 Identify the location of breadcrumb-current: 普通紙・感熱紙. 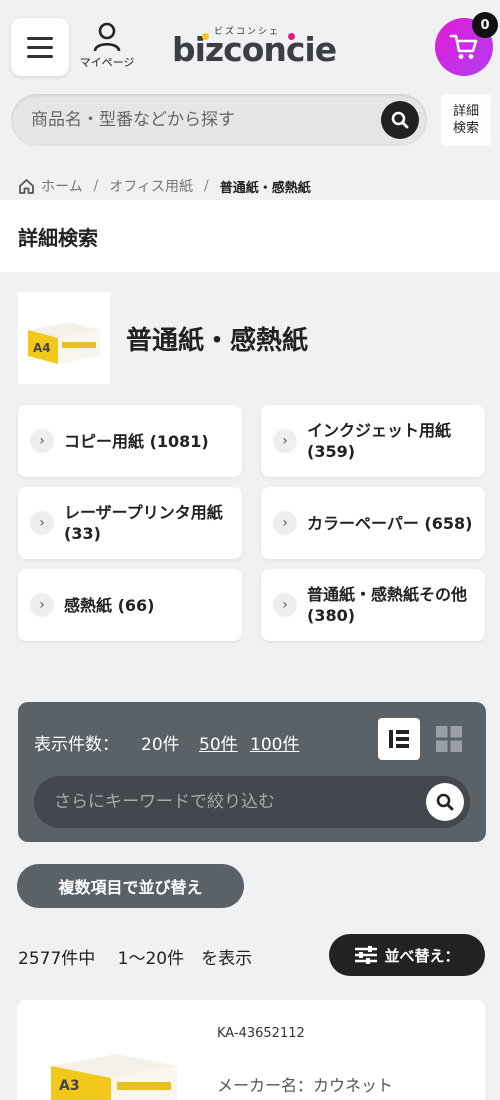
(265, 188).